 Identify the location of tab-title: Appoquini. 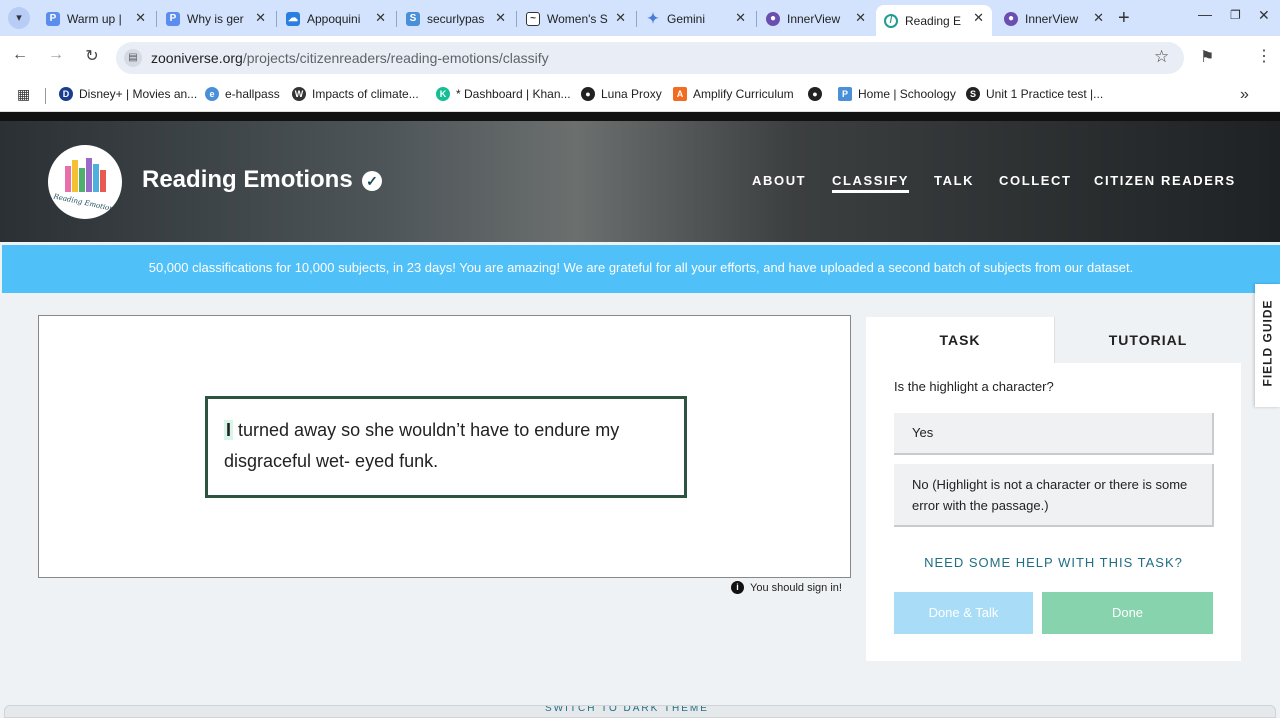
(334, 18).